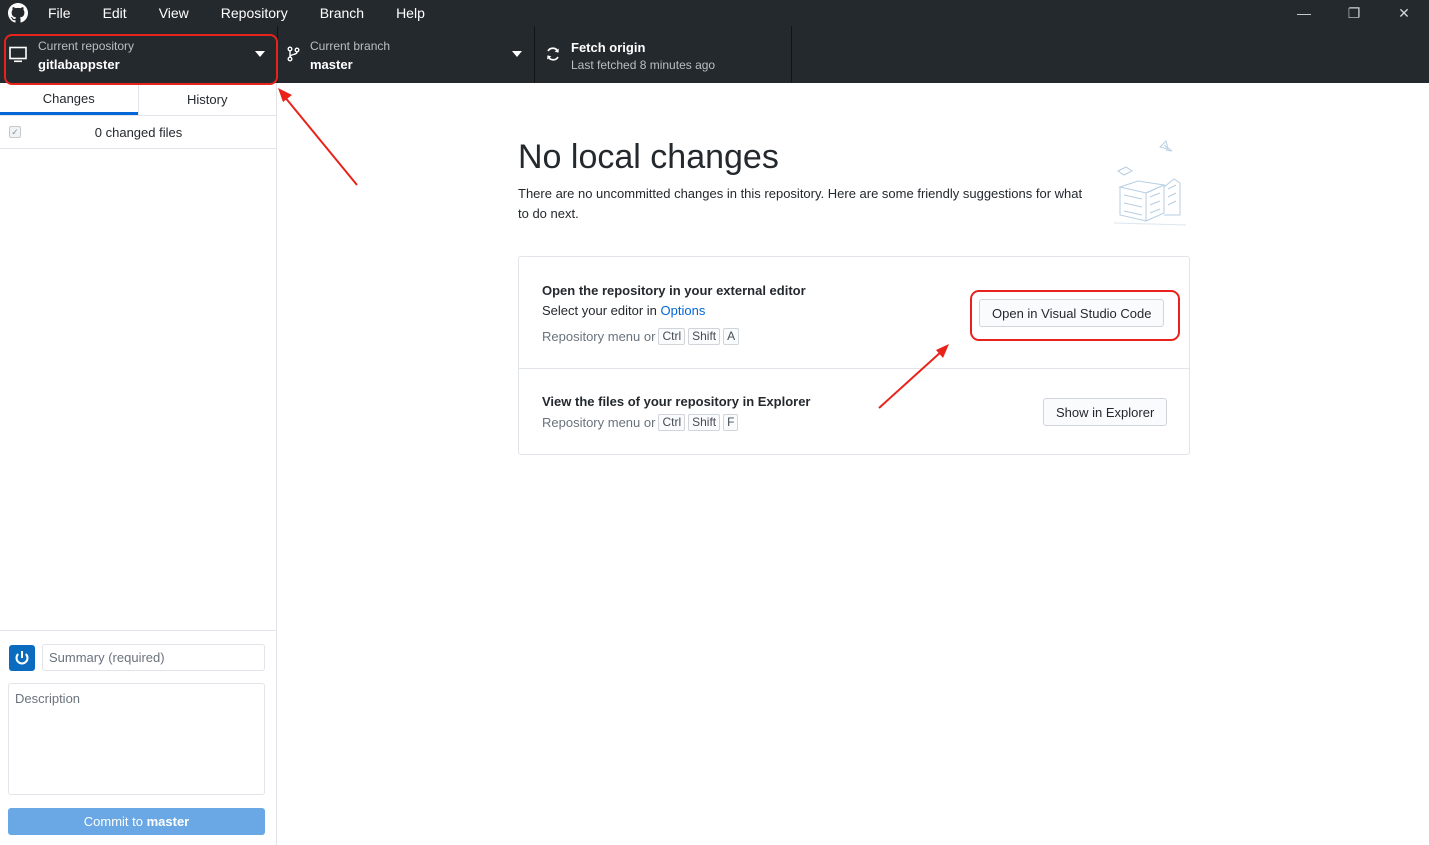  I want to click on commit-button: Commit to master, so click(136, 821).